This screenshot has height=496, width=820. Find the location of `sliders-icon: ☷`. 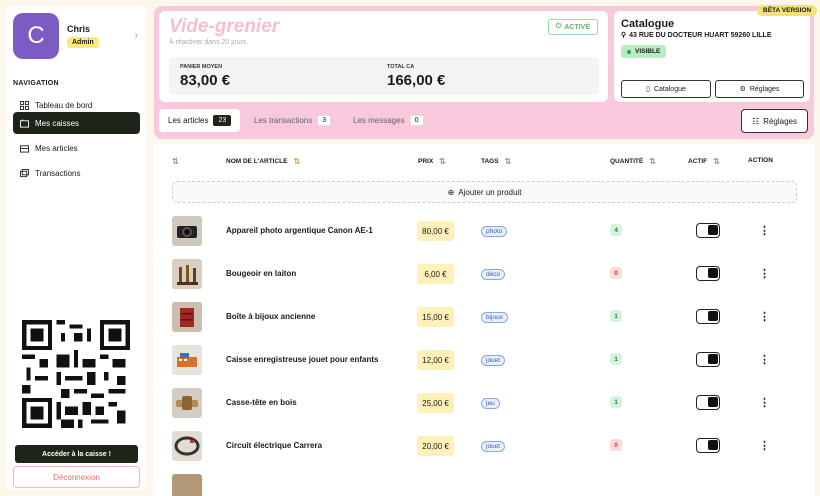

sliders-icon: ☷ is located at coordinates (756, 121).